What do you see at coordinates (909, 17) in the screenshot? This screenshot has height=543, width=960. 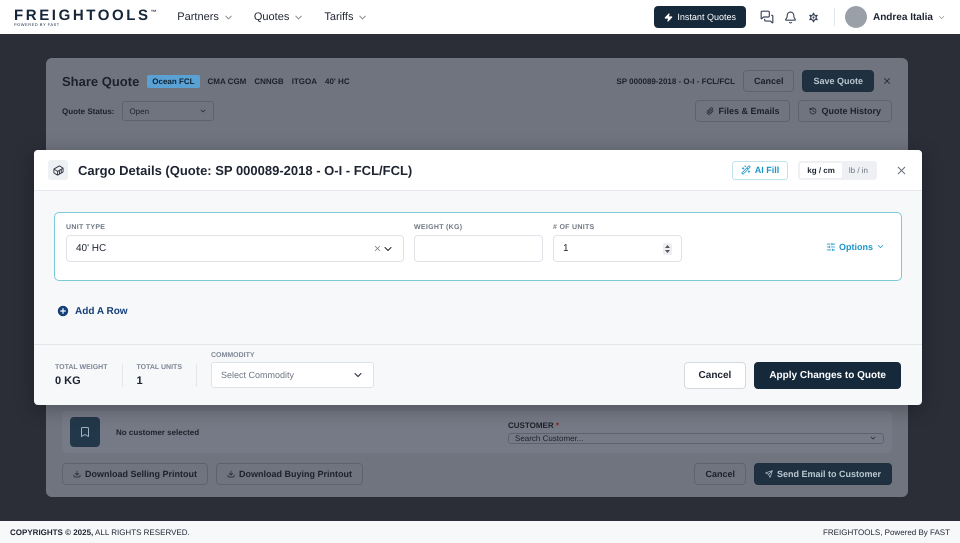 I see `user-menu: Andrea Italia` at bounding box center [909, 17].